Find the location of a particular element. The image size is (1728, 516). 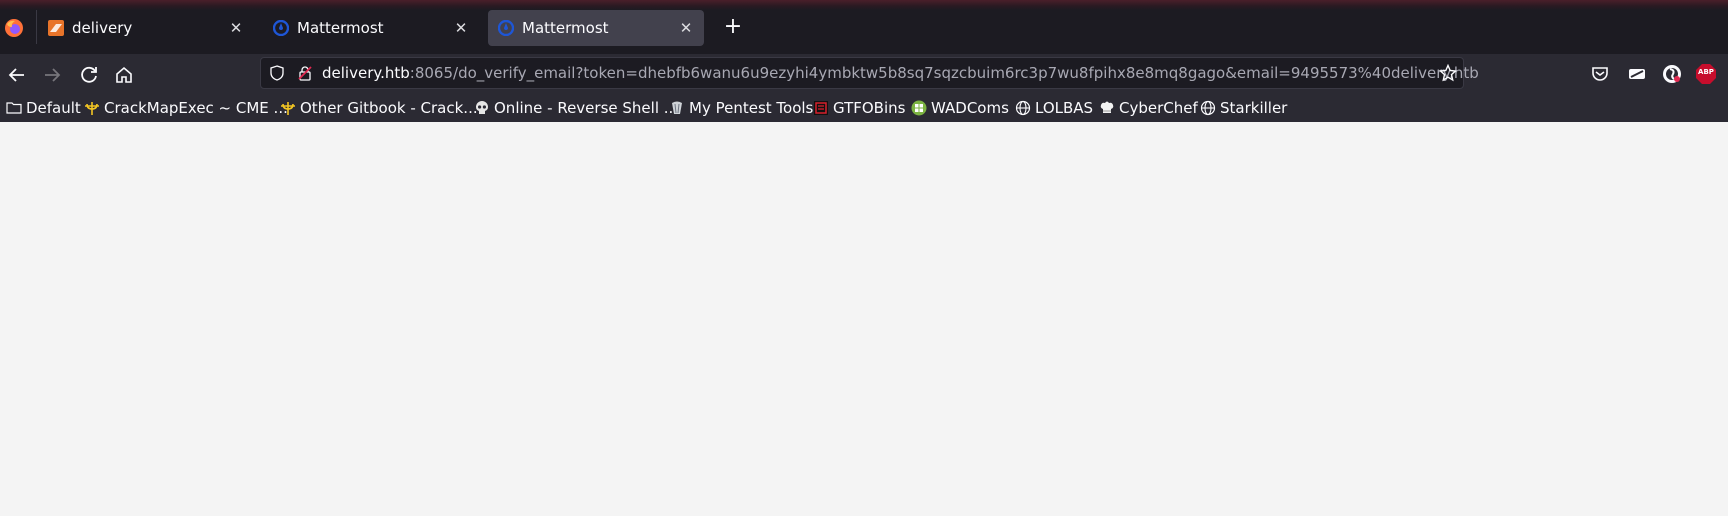

bookmark-label: LOLBAS is located at coordinates (1064, 108).